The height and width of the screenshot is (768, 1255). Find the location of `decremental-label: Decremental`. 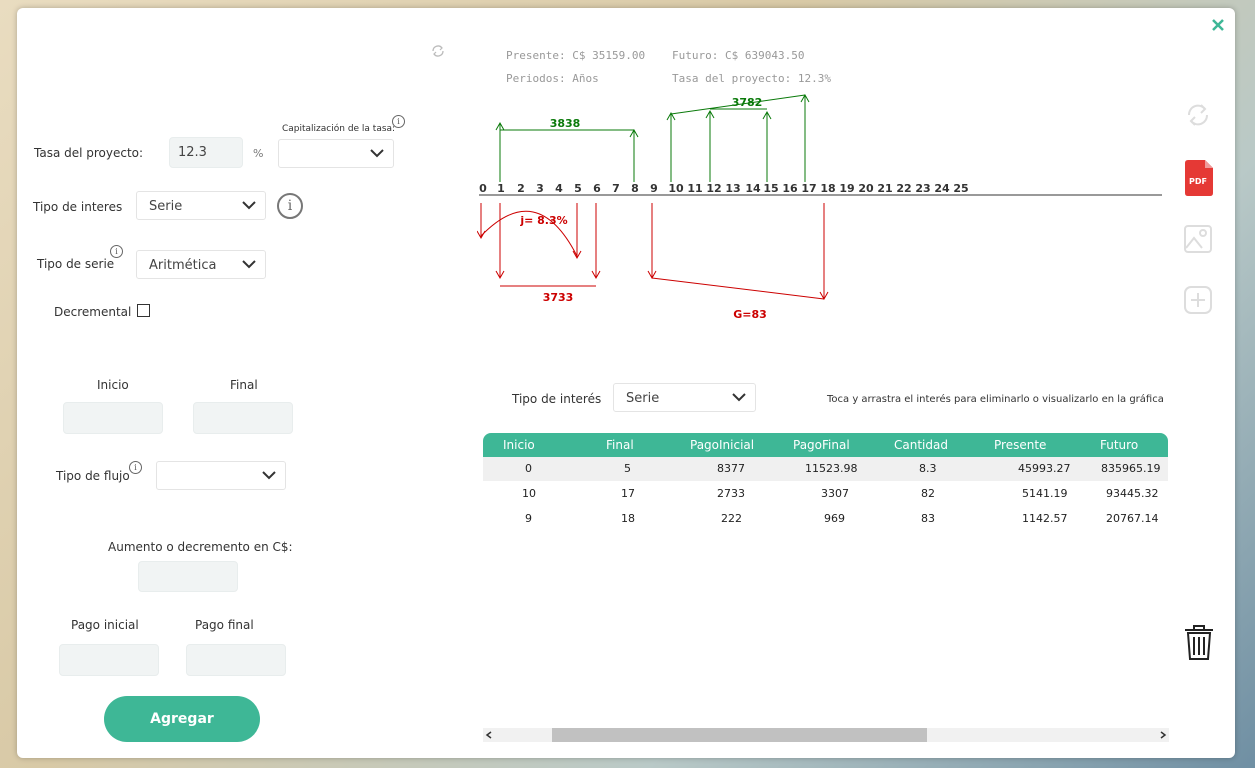

decremental-label: Decremental is located at coordinates (93, 312).